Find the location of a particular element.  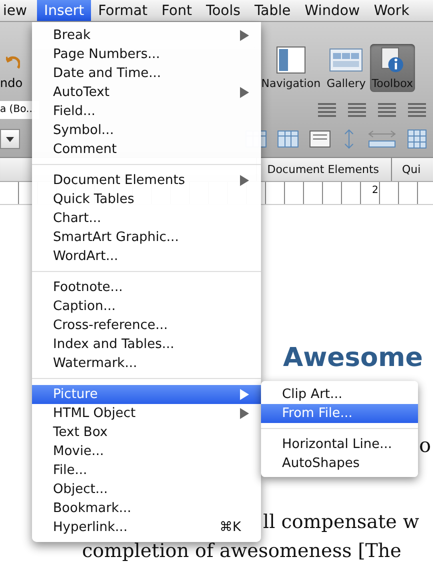

toolbar-button: Gallery is located at coordinates (346, 68).